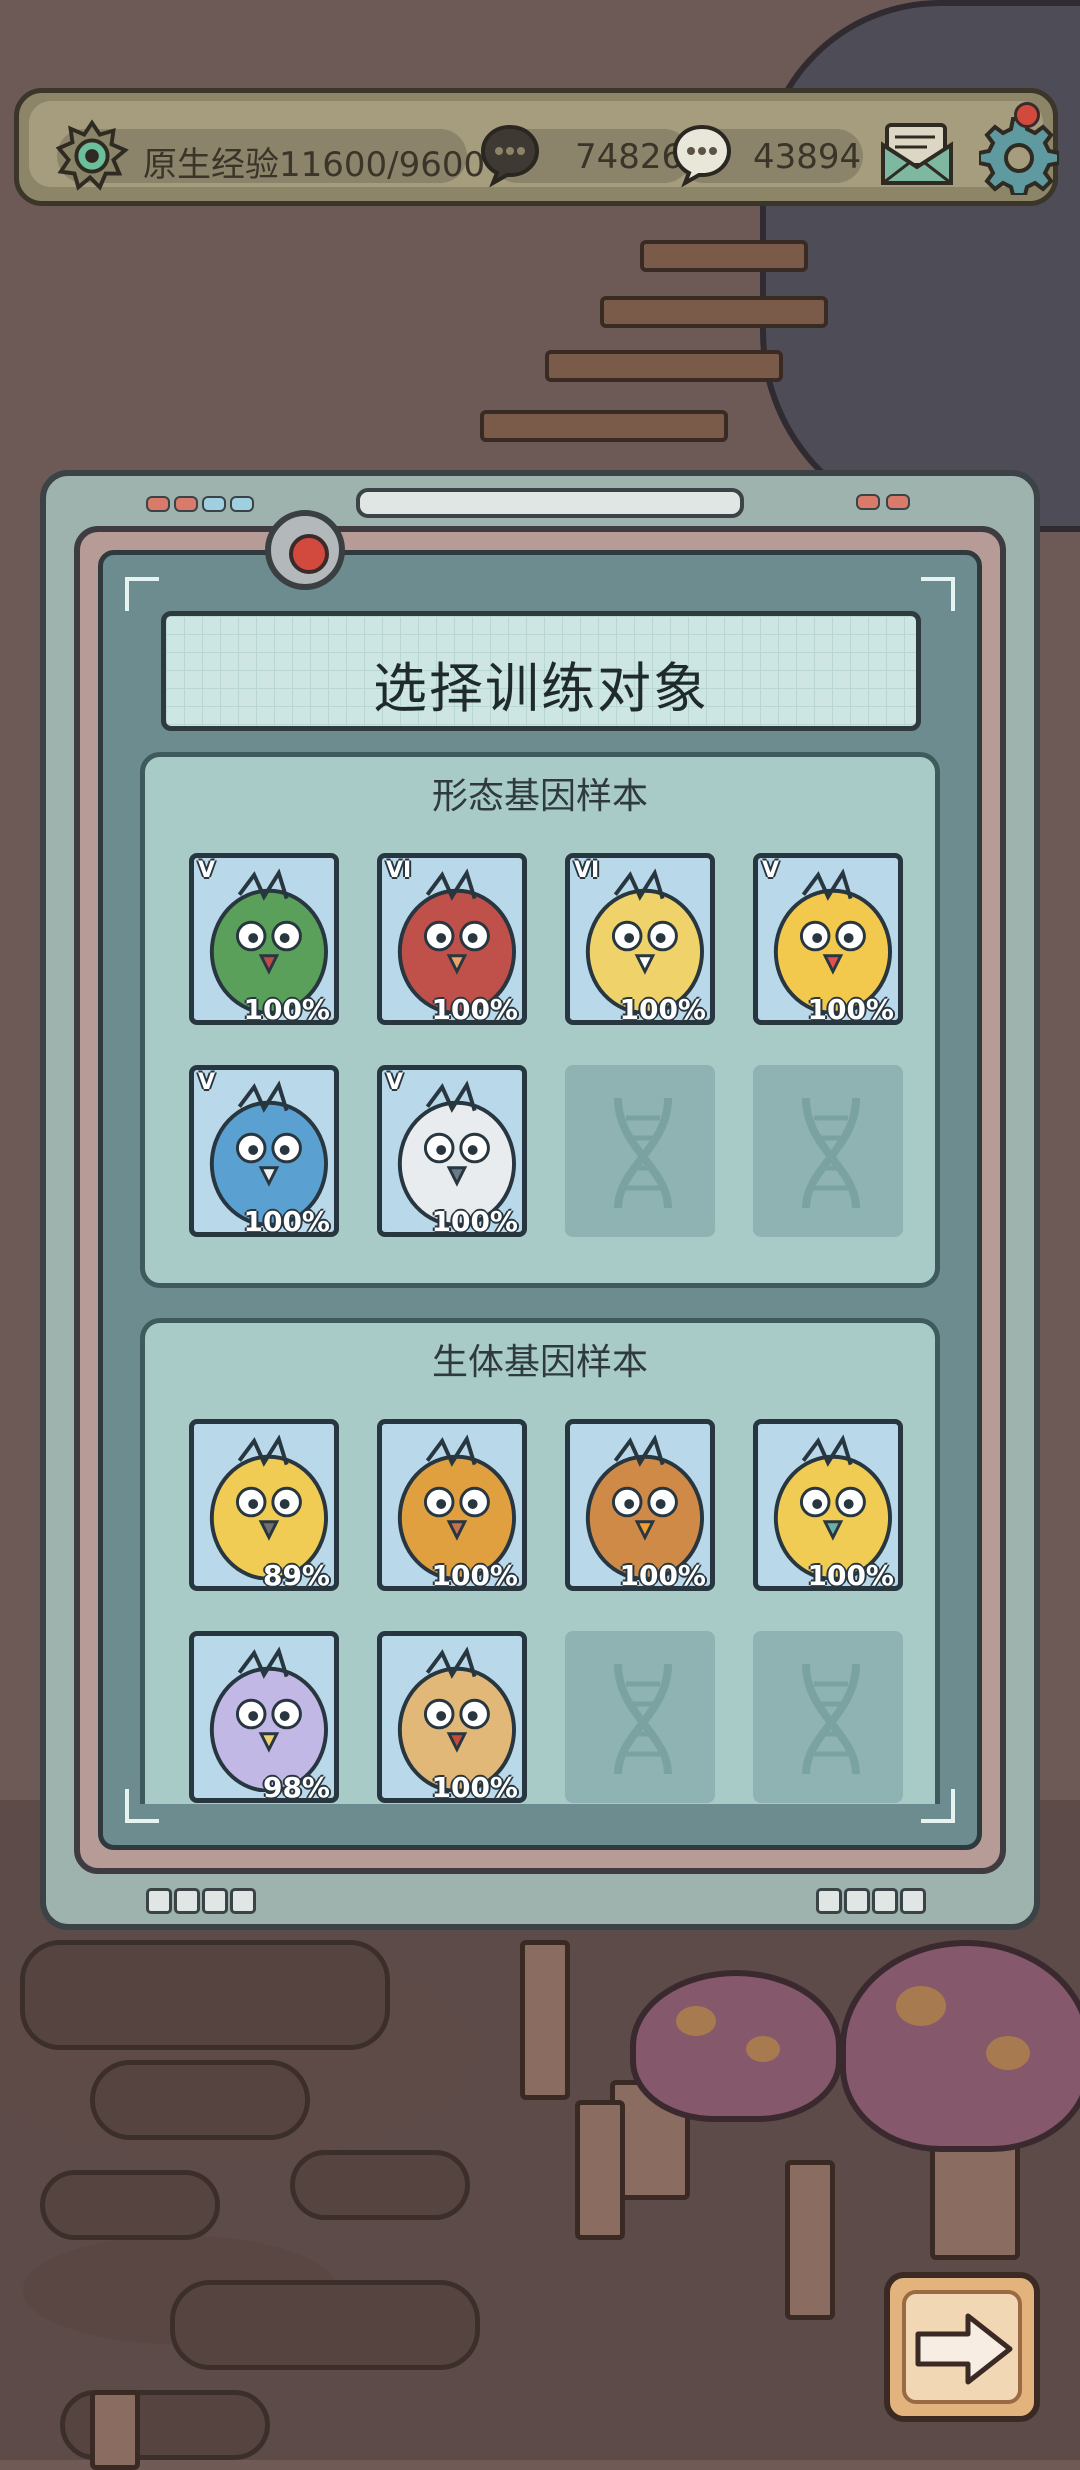  I want to click on lavender-bird-portrait, so click(264, 1717).